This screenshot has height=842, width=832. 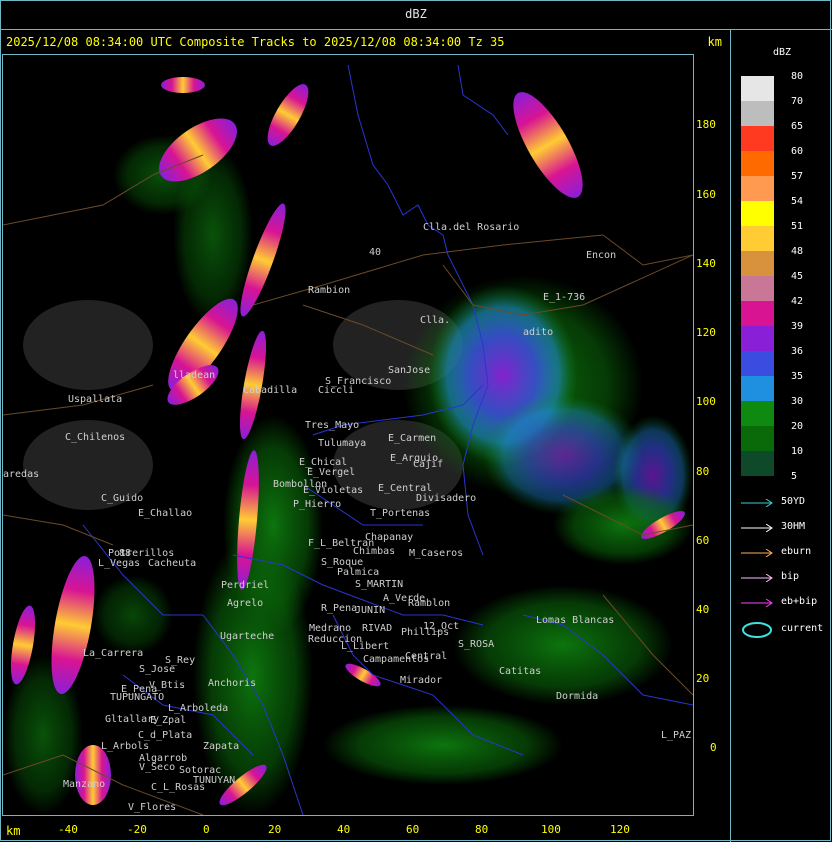 I want to click on x-tick-label: -40, so click(x=68, y=829).